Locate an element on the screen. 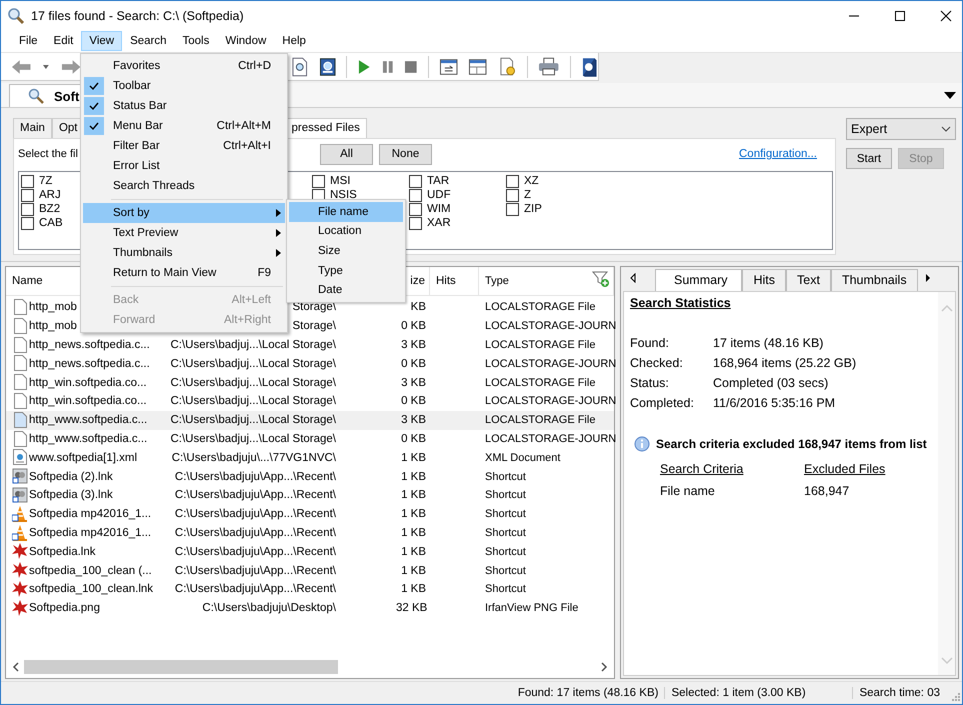 This screenshot has width=963, height=705. menu-item: Search Threads is located at coordinates (184, 186).